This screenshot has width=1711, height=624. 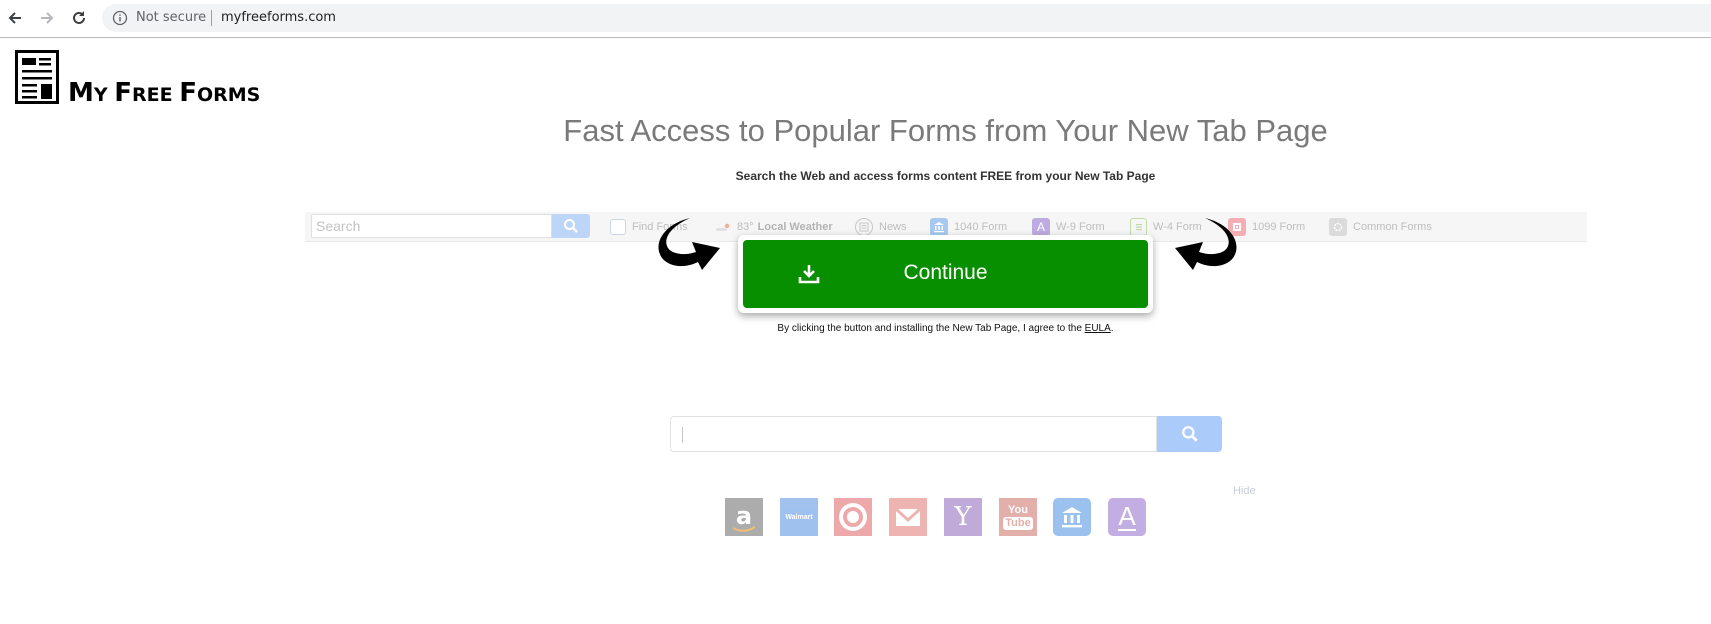 I want to click on shortcut-letter-a: A, so click(x=1127, y=517).